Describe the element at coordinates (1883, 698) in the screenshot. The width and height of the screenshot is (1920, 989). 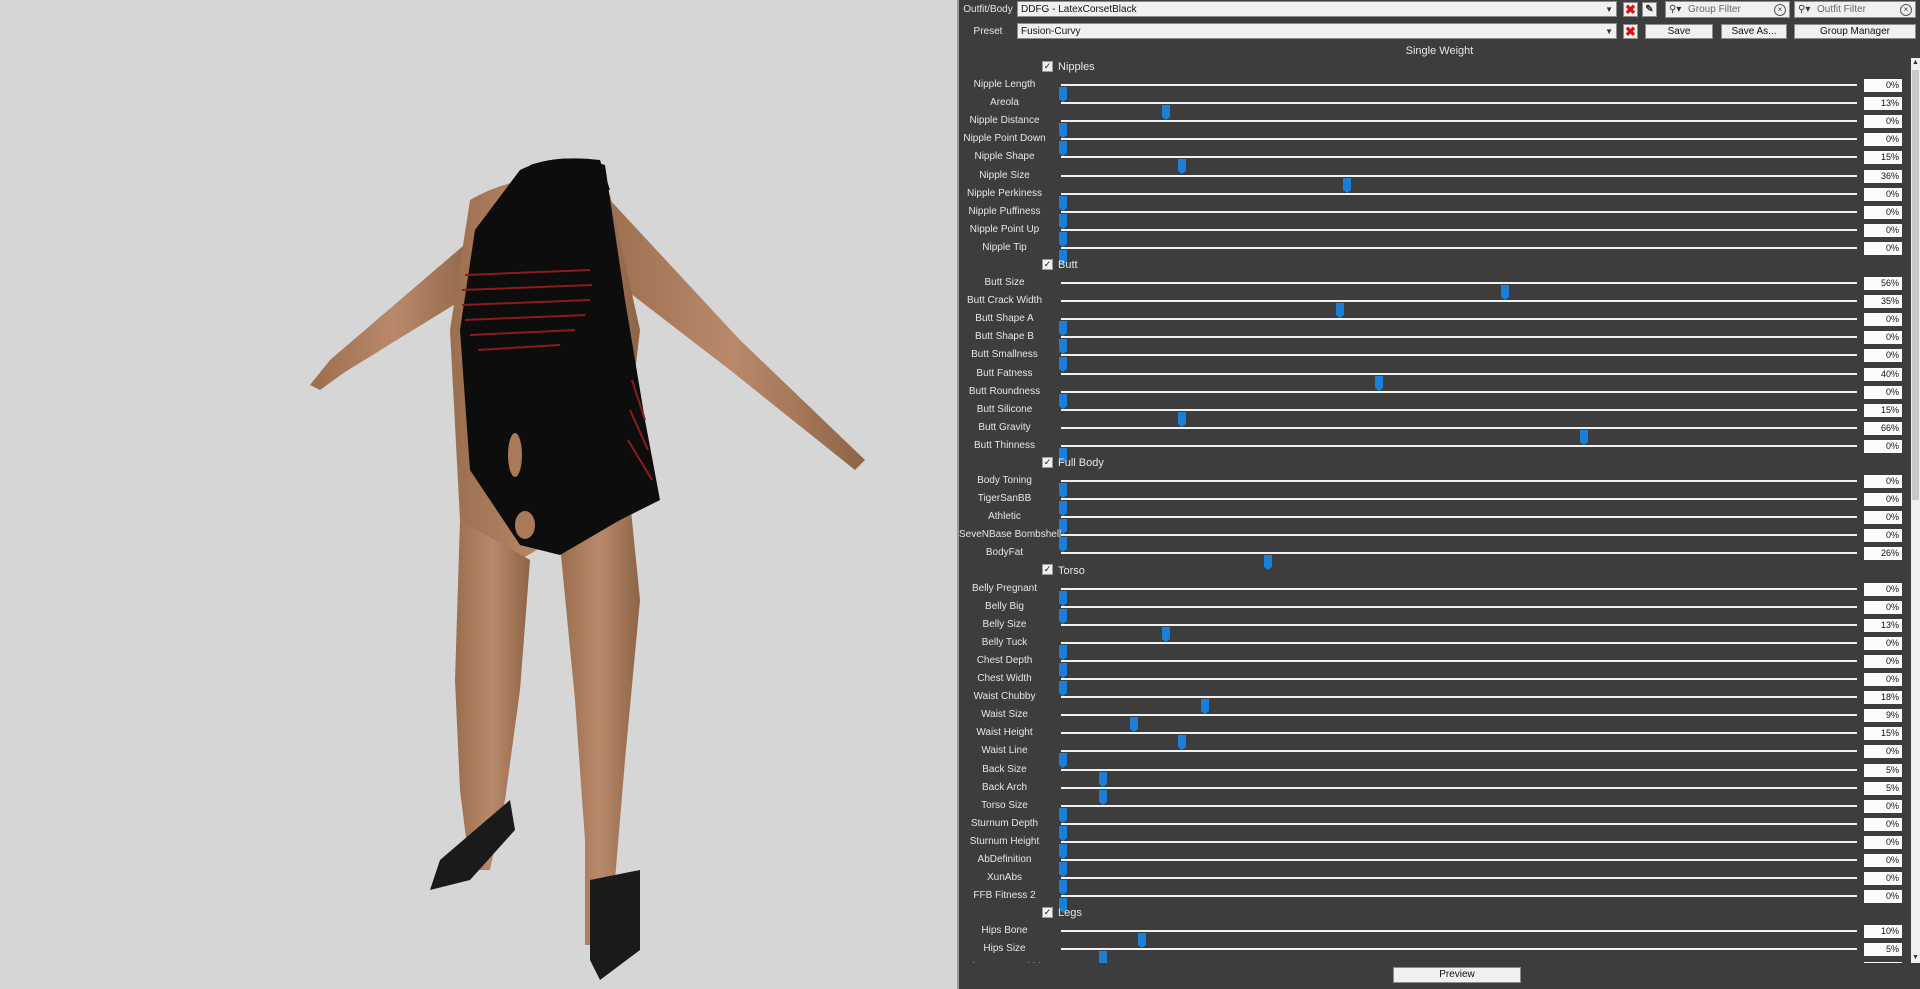
I see `slider-value-field: 18%` at that location.